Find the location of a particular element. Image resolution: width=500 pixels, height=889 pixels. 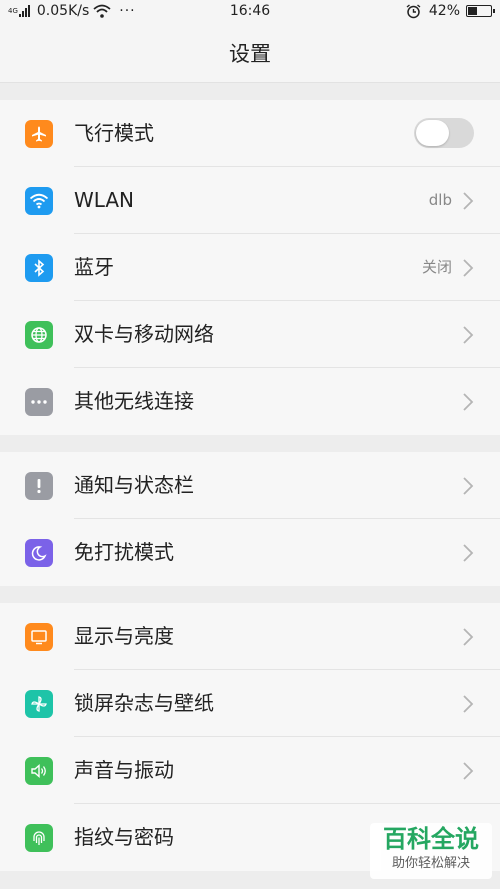

page-title: 设置 is located at coordinates (250, 54).